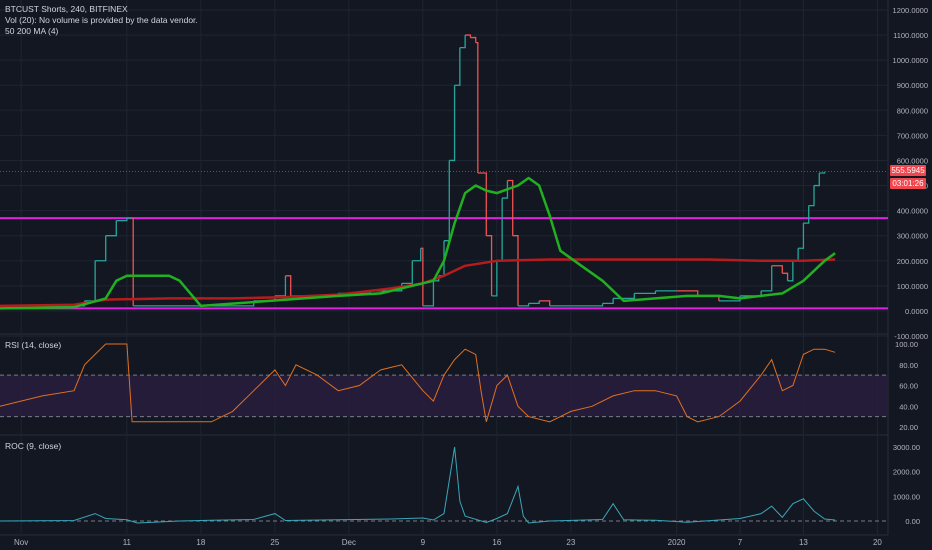  I want to click on x-tick-label: 7, so click(740, 542).